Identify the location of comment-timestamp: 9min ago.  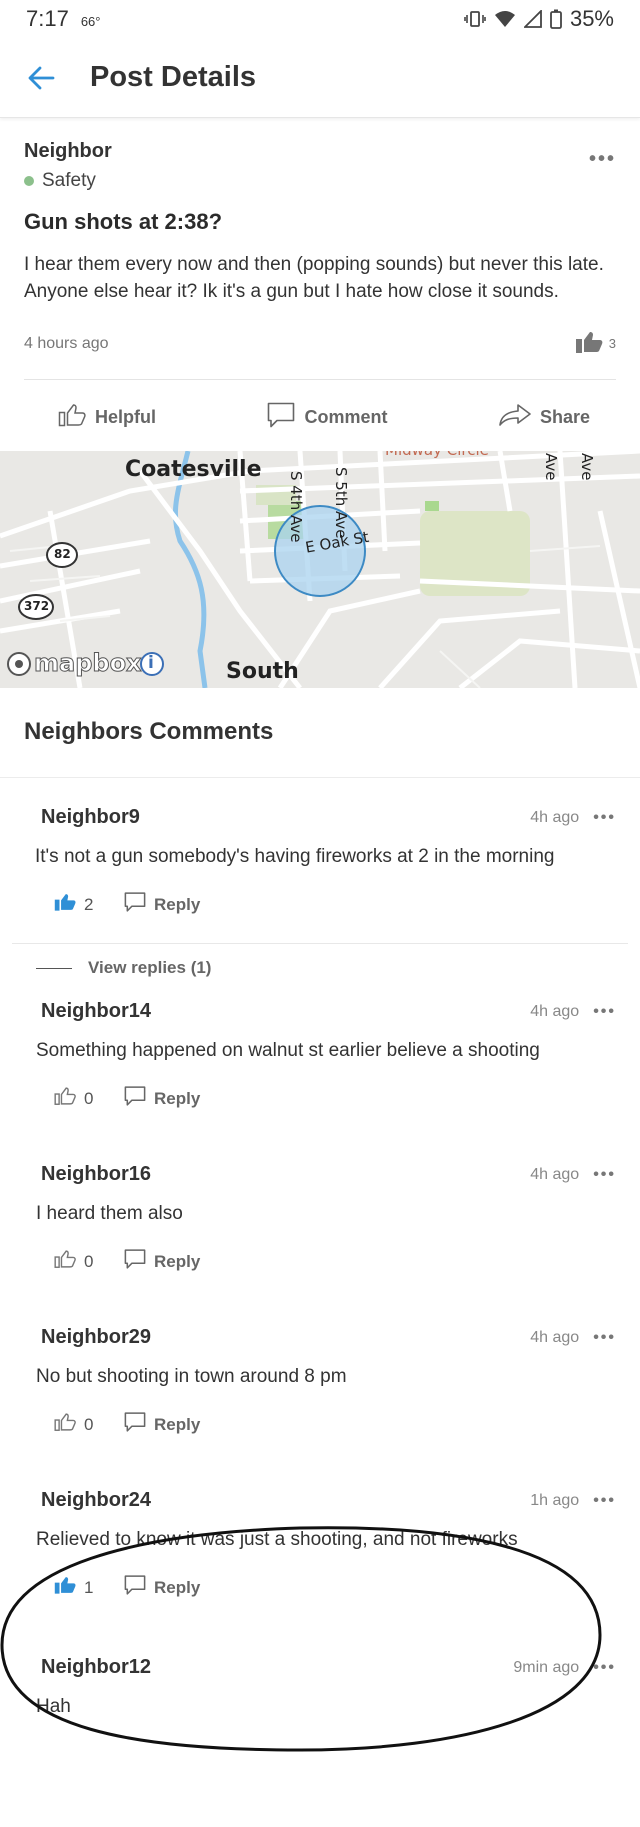
(546, 1667).